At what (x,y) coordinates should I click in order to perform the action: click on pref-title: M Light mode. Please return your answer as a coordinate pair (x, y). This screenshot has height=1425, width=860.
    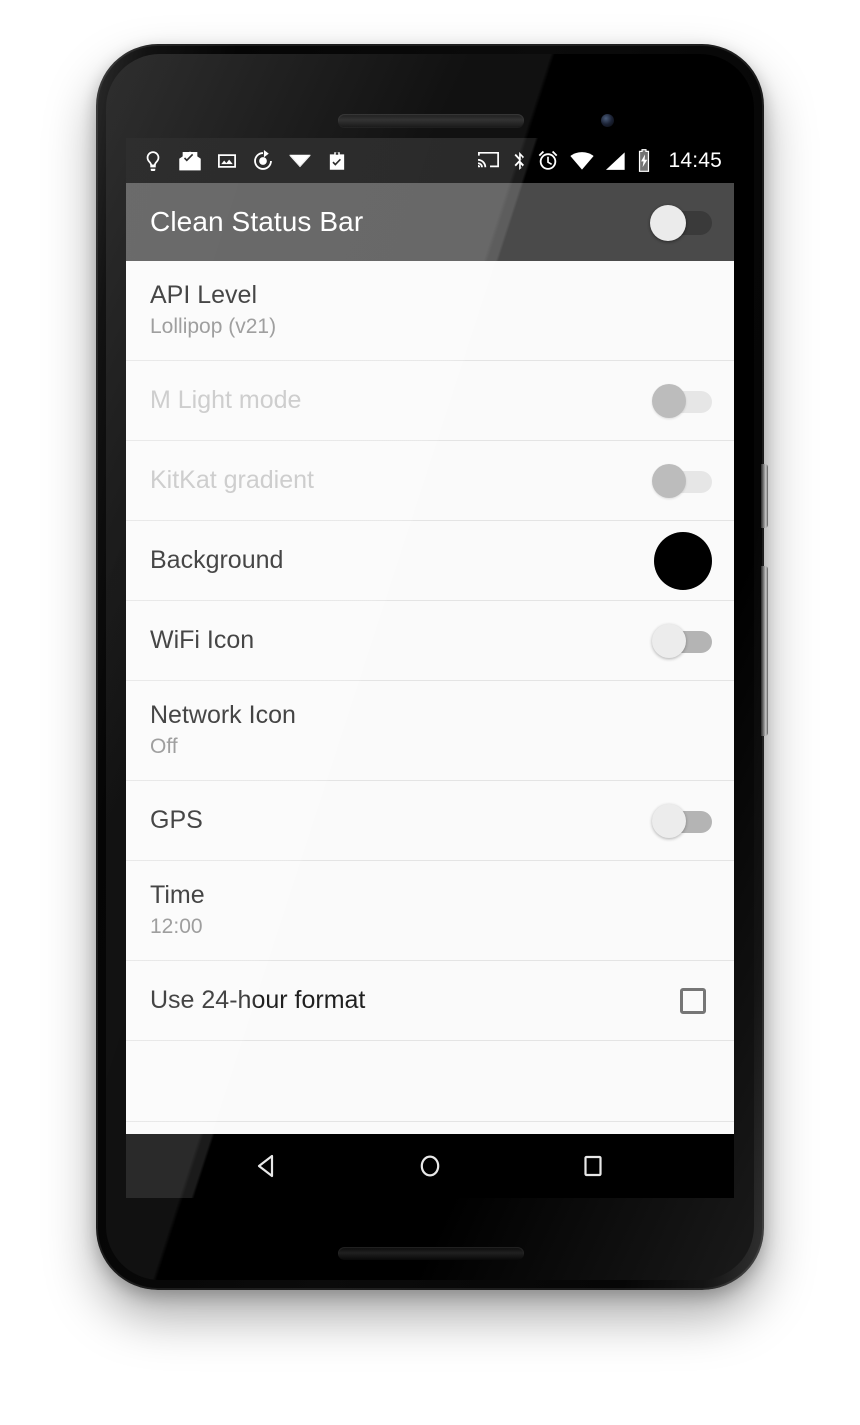
    Looking at the image, I should click on (226, 399).